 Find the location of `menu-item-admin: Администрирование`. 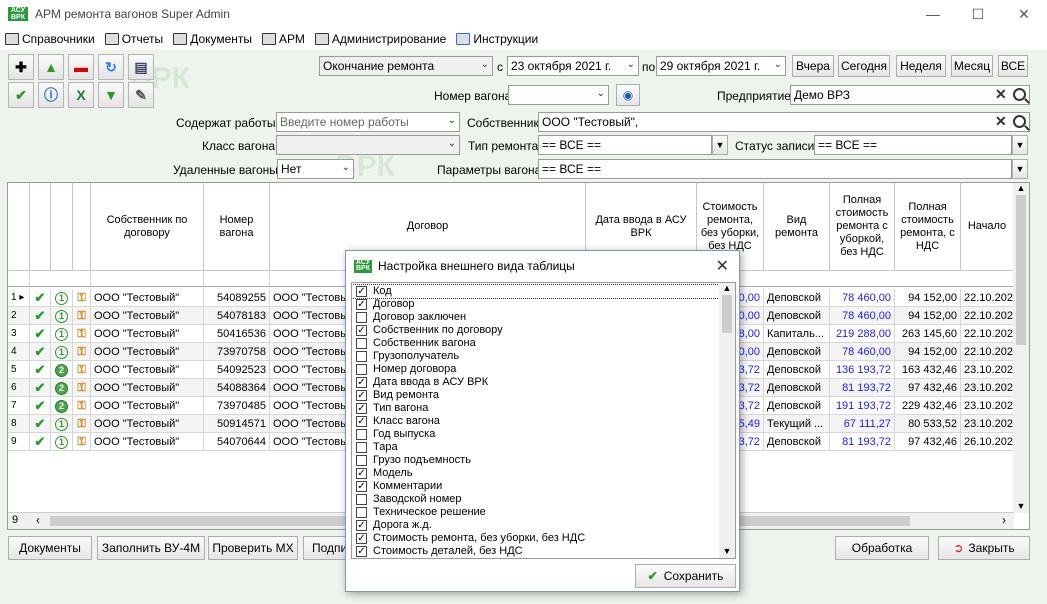

menu-item-admin: Администрирование is located at coordinates (380, 39).